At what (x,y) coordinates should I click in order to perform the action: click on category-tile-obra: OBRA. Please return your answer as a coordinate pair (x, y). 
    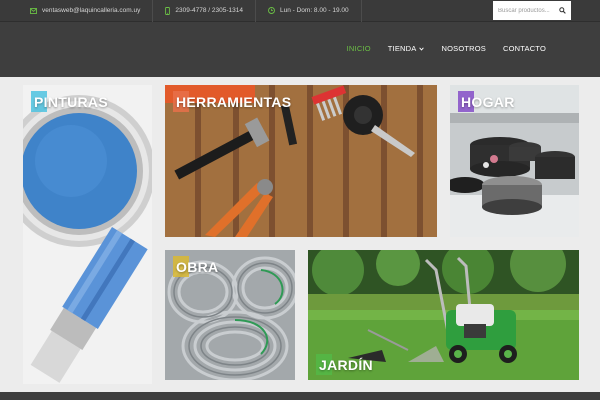
    Looking at the image, I should click on (230, 315).